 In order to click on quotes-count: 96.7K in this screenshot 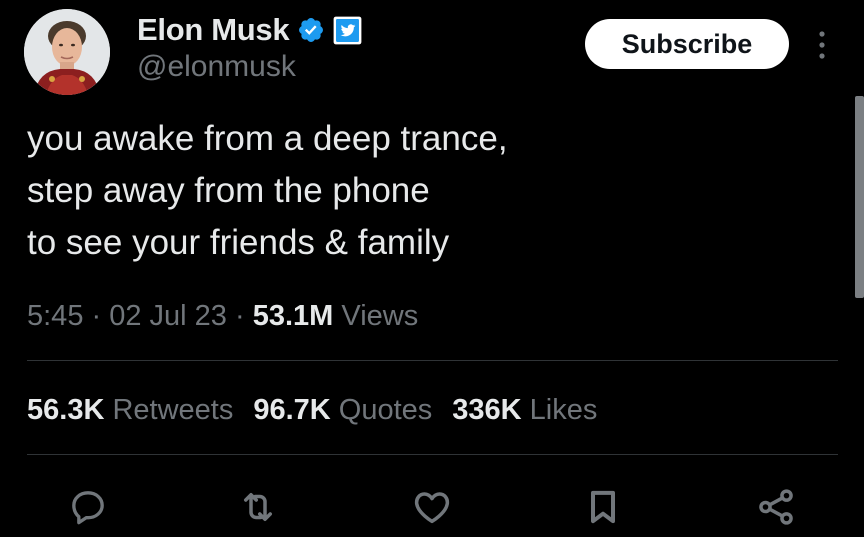, I will do `click(292, 410)`.